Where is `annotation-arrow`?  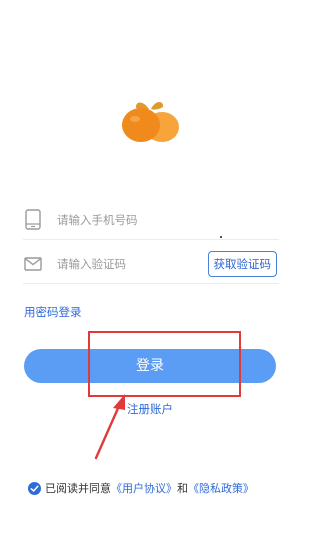 annotation-arrow is located at coordinates (112, 427).